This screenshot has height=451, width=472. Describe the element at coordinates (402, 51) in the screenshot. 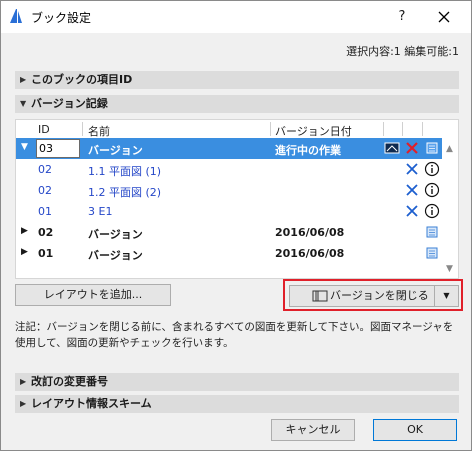

I see `selection-info: 選択内容:1 編集可能:1` at that location.